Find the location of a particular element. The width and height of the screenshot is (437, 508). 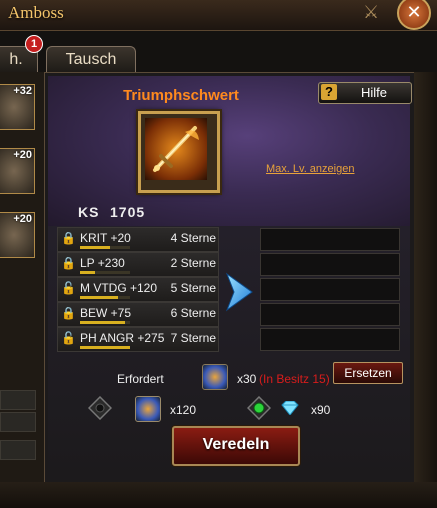

item-icon-slot is located at coordinates (179, 152).